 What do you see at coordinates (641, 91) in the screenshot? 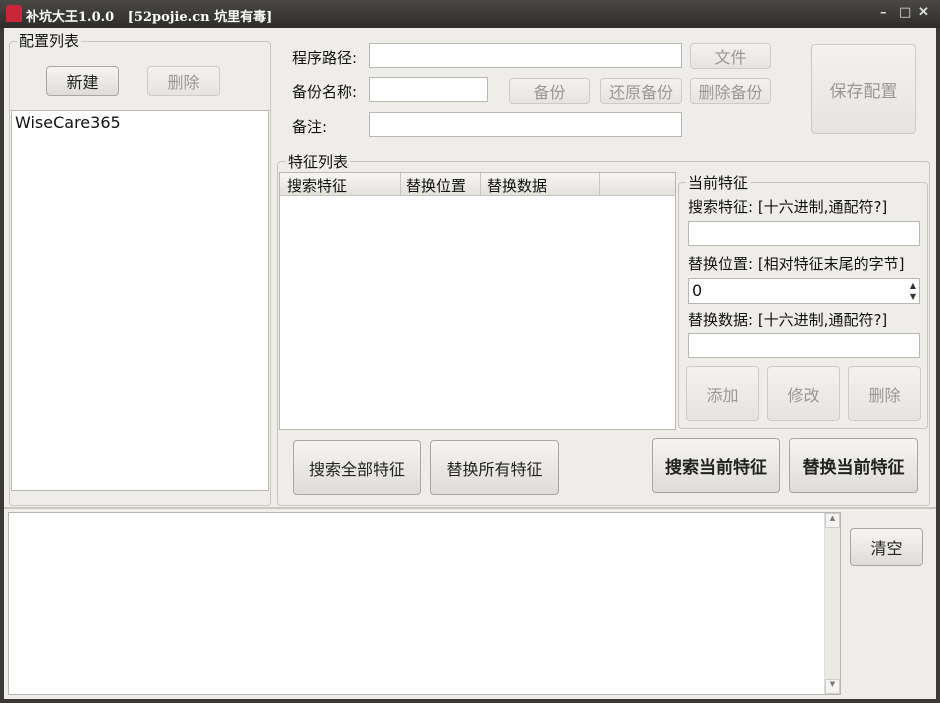
I see `restore-backup-button: 还原备份` at bounding box center [641, 91].